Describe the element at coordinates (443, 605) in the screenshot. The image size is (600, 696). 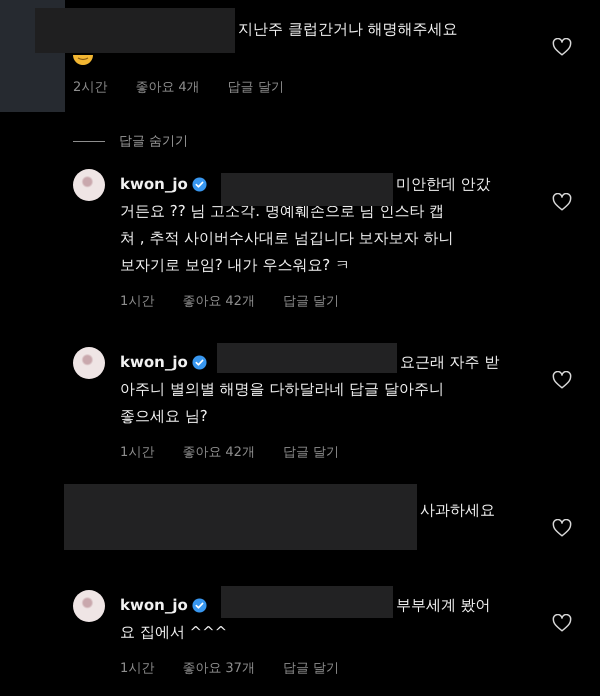
I see `comment-text: 부부세계 봤어` at that location.